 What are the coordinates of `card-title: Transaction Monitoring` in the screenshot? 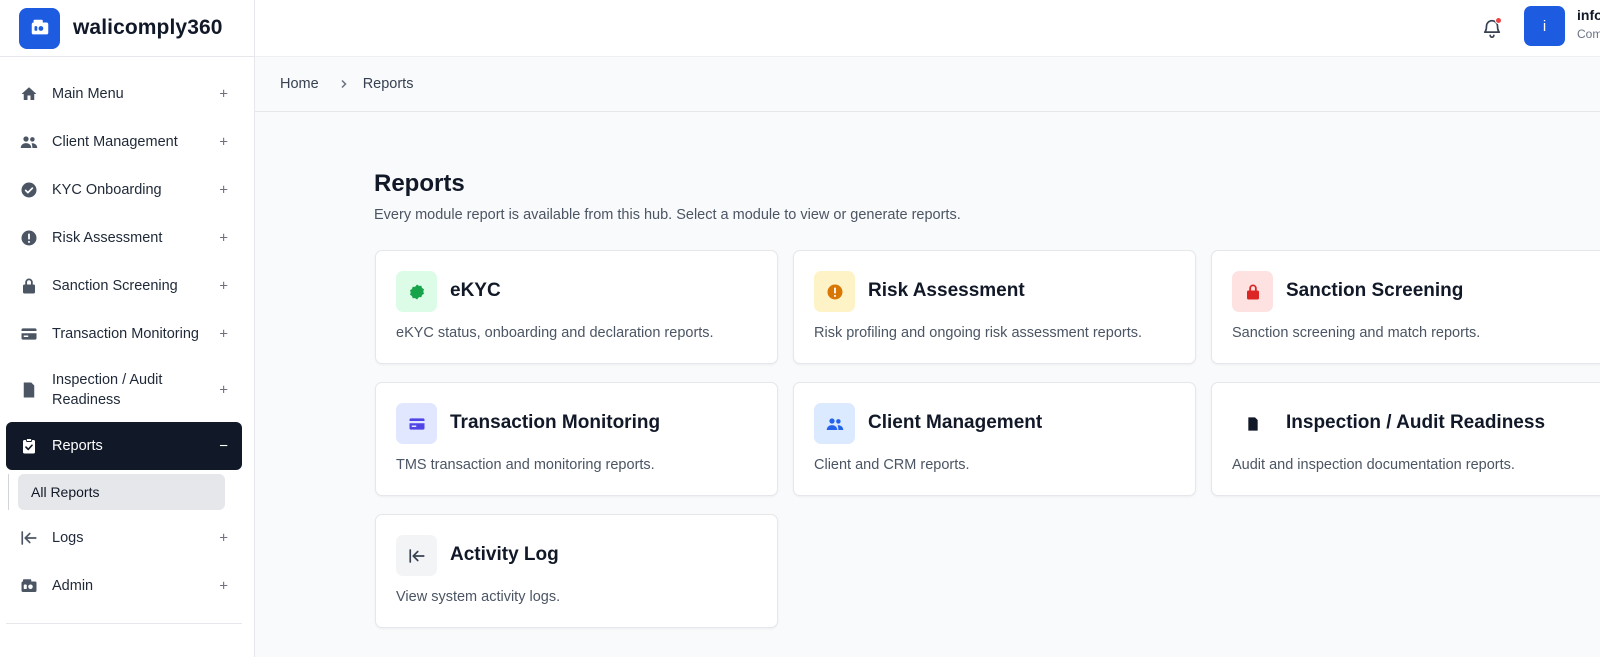 It's located at (555, 422).